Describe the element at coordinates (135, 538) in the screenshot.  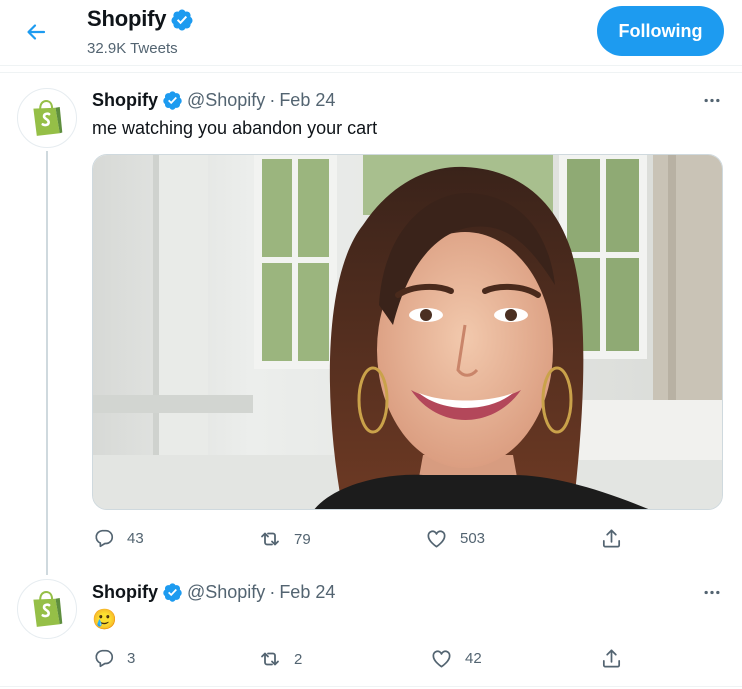
I see `reply-count: 43` at that location.